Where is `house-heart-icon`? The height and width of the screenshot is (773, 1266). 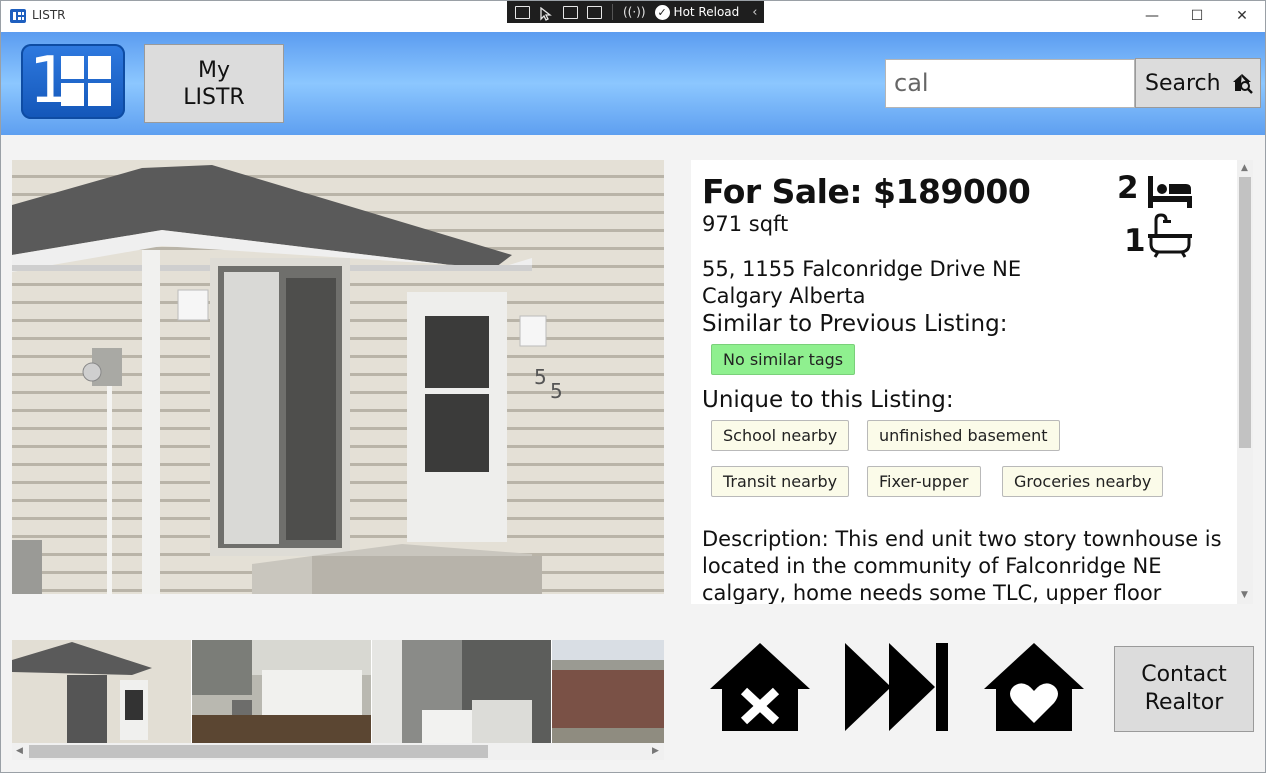 house-heart-icon is located at coordinates (1034, 687).